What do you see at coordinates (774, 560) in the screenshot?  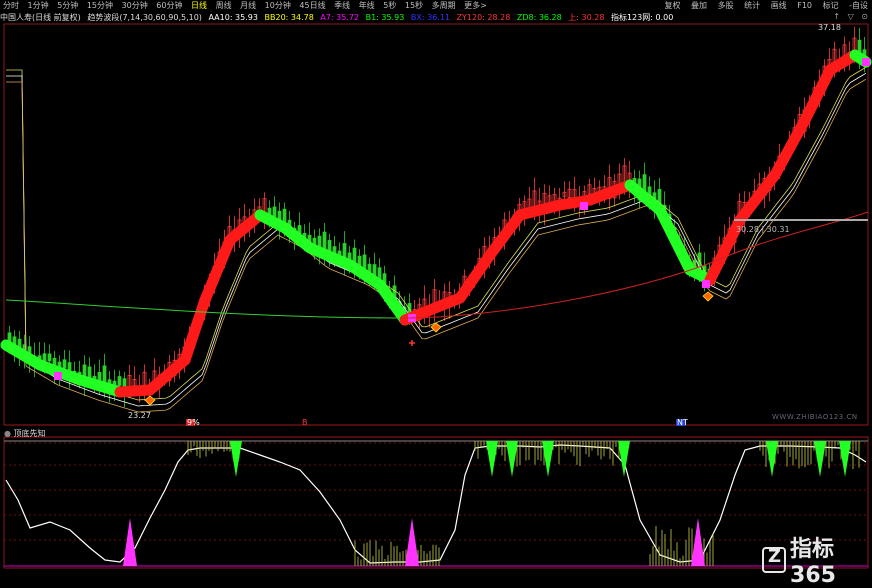 I see `brand-icon` at bounding box center [774, 560].